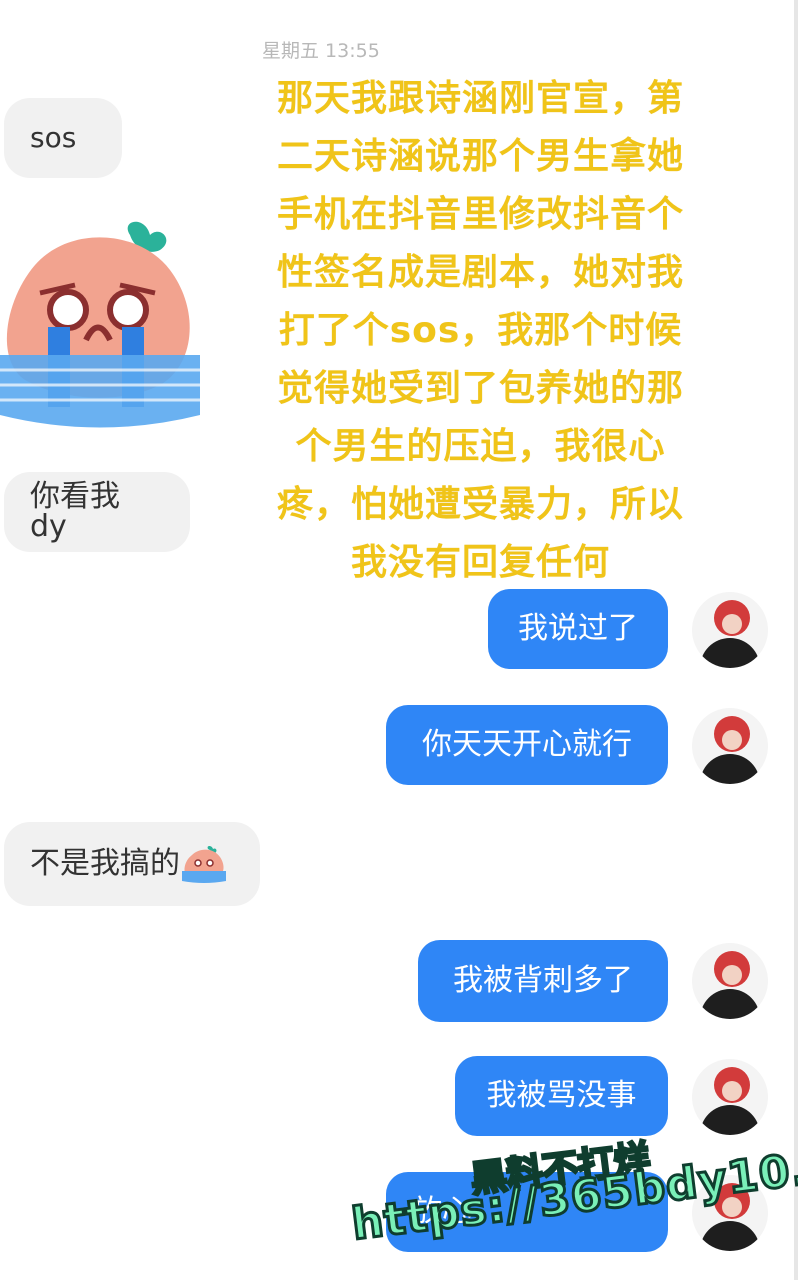 The width and height of the screenshot is (798, 1280). What do you see at coordinates (480, 504) in the screenshot?
I see `caption-line: 疼，怕她遭受暴力，所以` at bounding box center [480, 504].